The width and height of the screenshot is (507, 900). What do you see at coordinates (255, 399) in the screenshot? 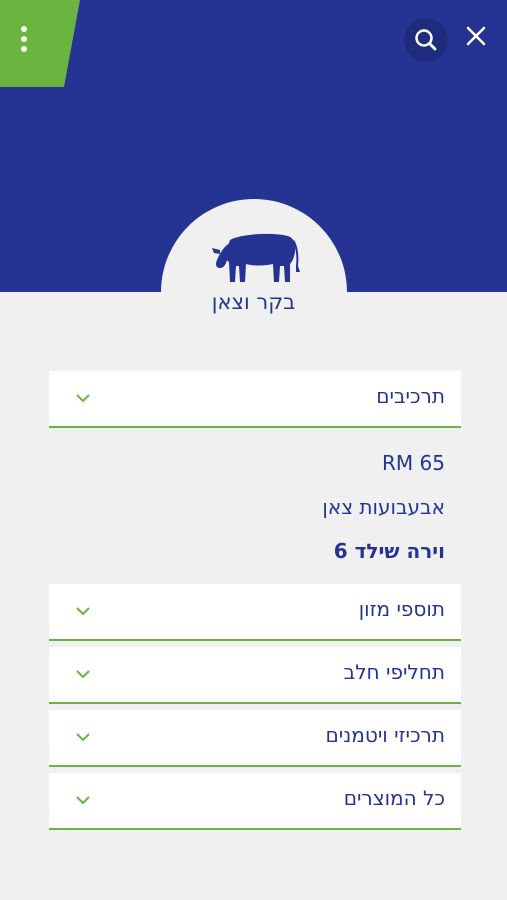
I see `accordion-header-ingredients: תרכיבים` at bounding box center [255, 399].